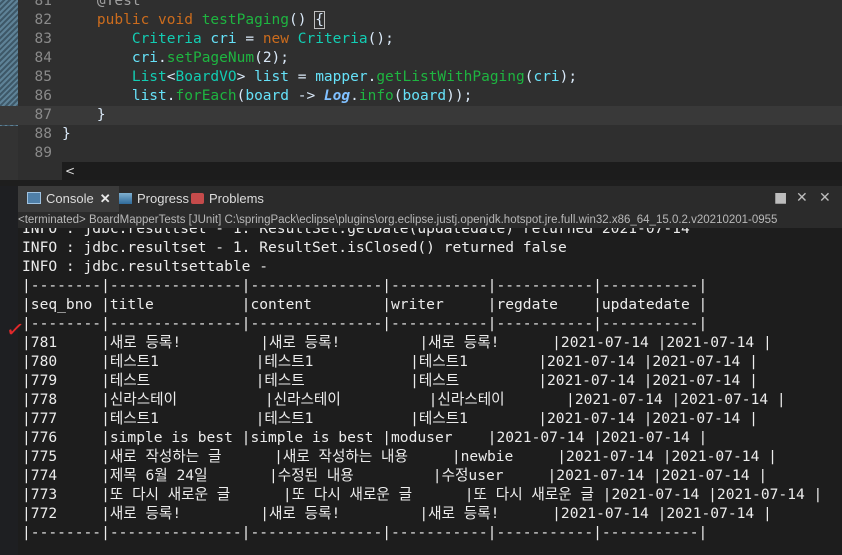 Image resolution: width=842 pixels, height=555 pixels. Describe the element at coordinates (125, 198) in the screenshot. I see `progress-icon` at that location.